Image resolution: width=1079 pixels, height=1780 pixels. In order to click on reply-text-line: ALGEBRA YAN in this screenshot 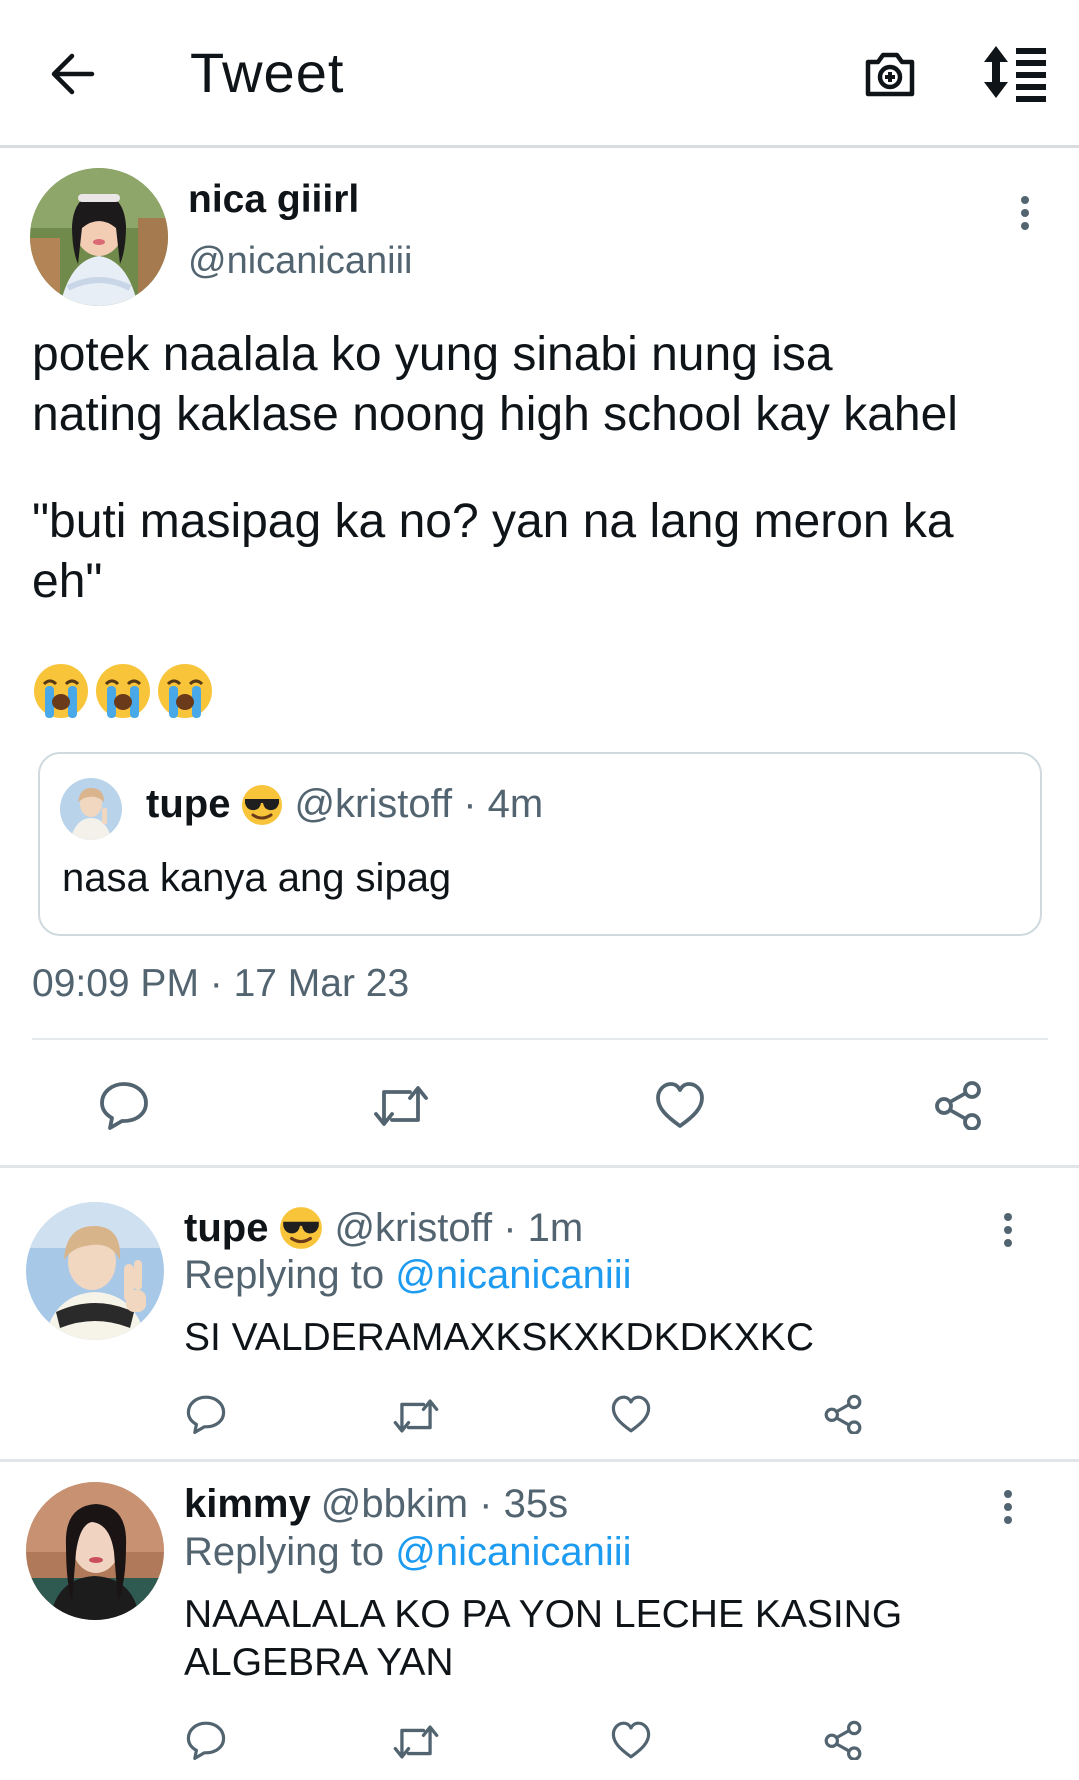, I will do `click(319, 1662)`.